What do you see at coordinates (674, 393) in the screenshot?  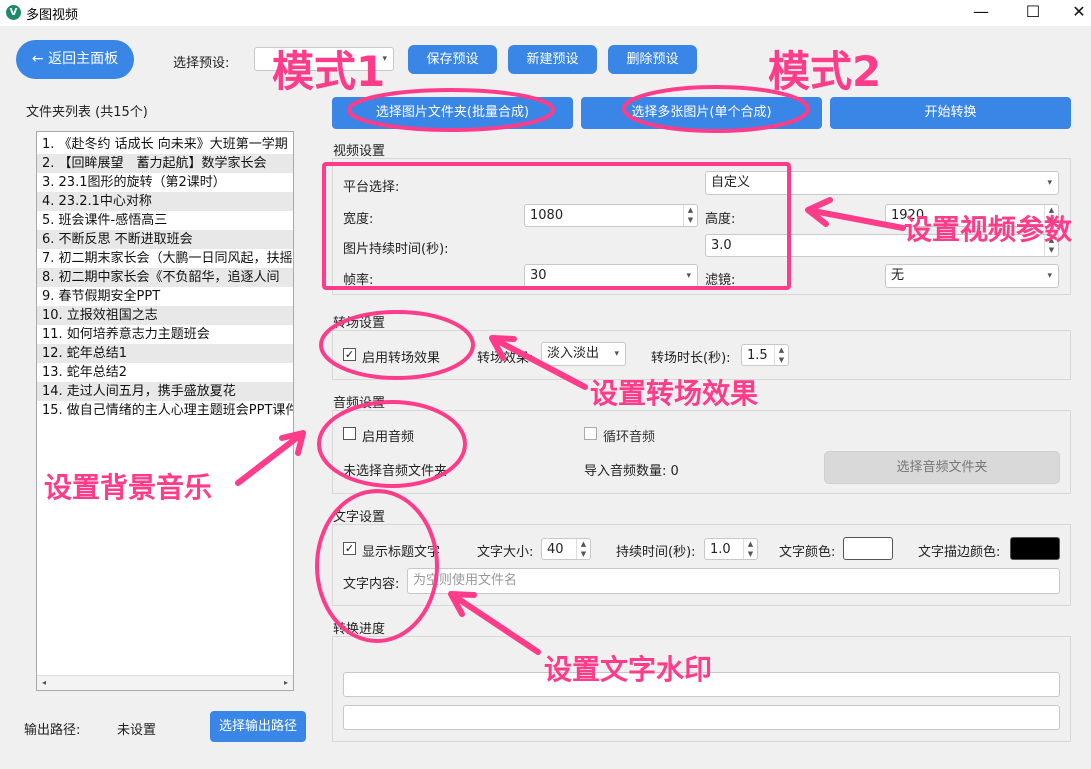 I see `annotation-transition: 设置转场效果` at bounding box center [674, 393].